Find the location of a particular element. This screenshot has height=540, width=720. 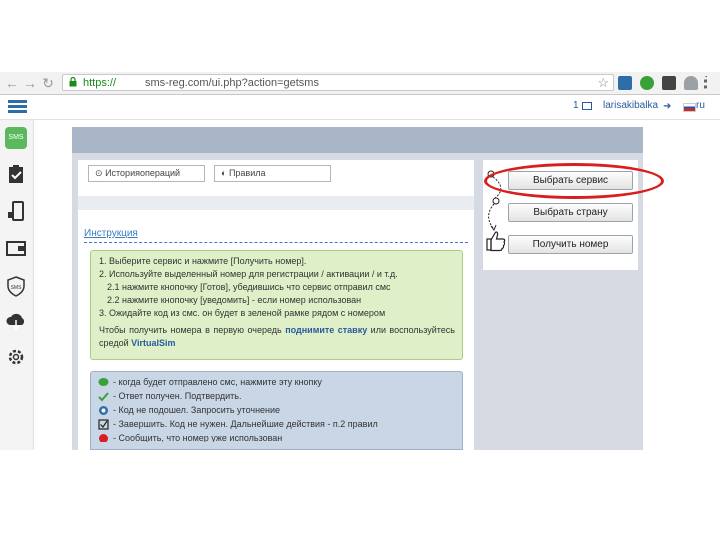

sidebar: SMS SMS is located at coordinates (17, 285).